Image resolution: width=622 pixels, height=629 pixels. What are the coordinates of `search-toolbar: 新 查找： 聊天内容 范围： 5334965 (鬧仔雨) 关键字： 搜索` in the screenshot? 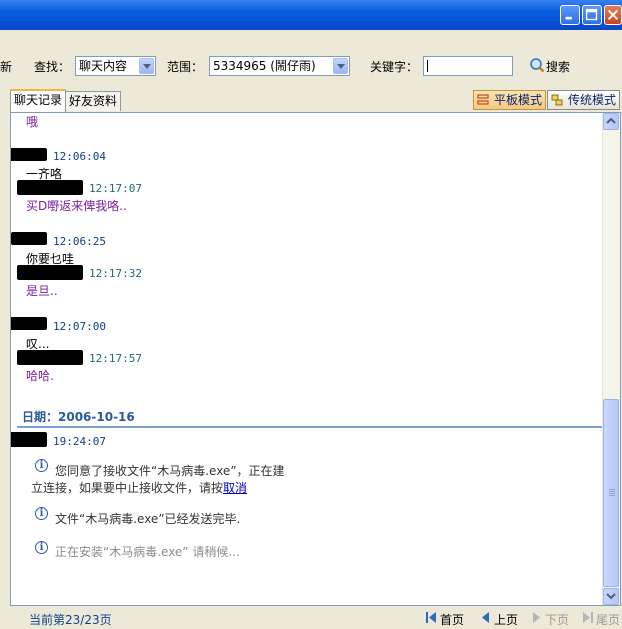 It's located at (311, 65).